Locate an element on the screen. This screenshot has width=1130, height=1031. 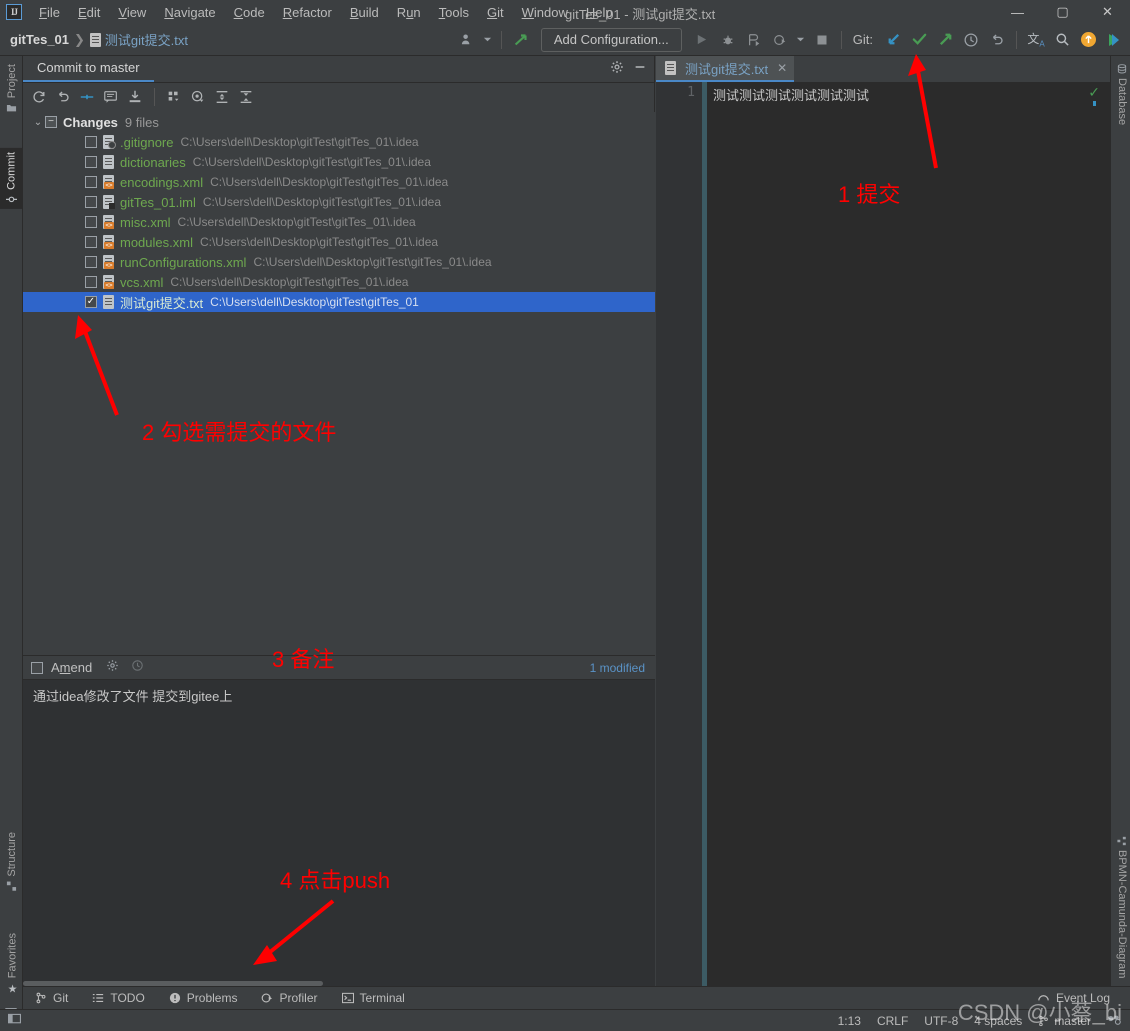
commit-options-gear-icon is located at coordinates (112, 668).